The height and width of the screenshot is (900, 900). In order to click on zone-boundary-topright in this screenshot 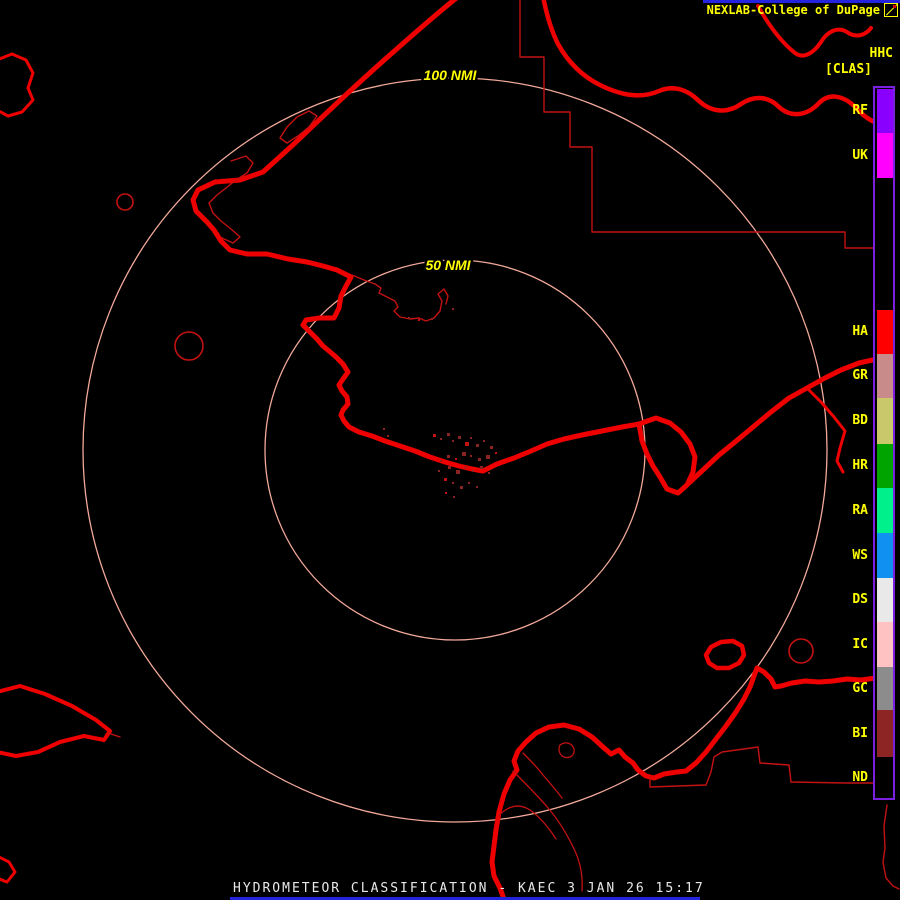, I will do `click(697, 124)`.